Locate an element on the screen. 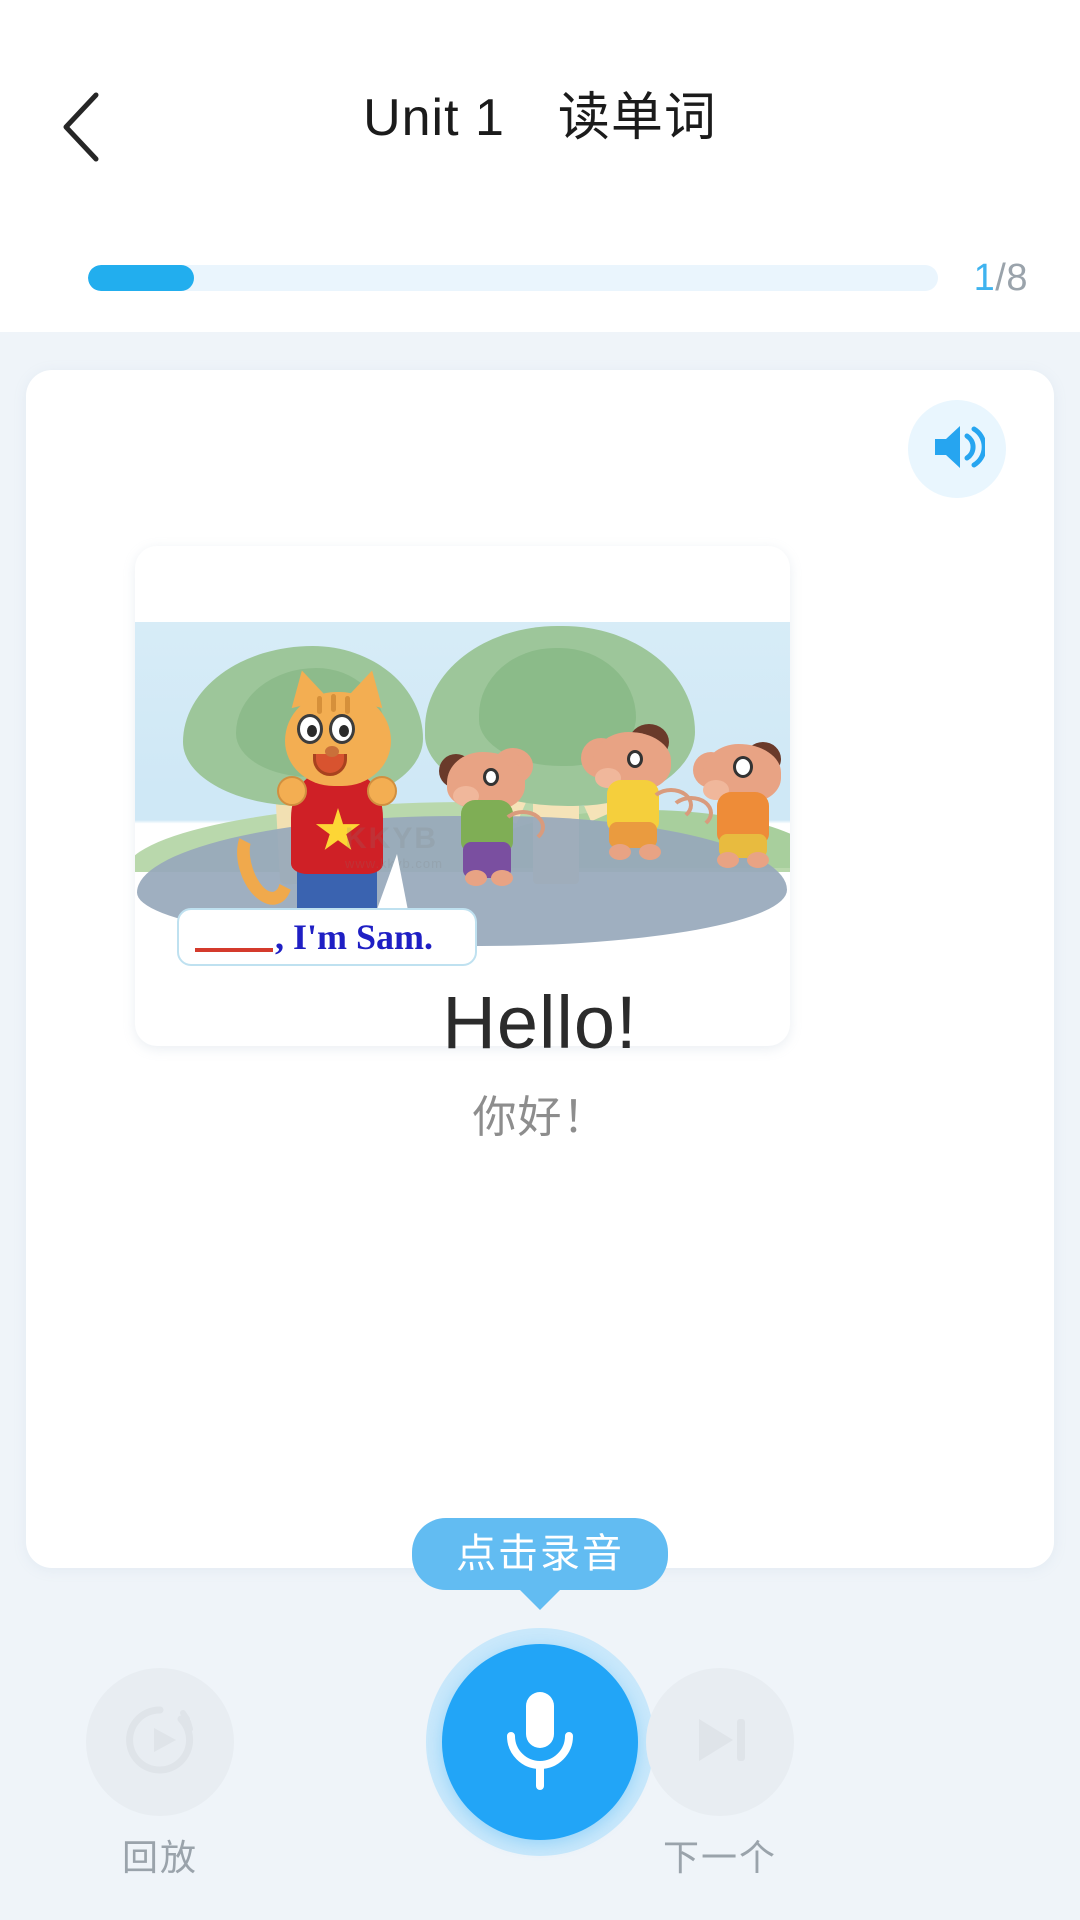 This screenshot has height=1920, width=1080. word-text: Hello! is located at coordinates (540, 1022).